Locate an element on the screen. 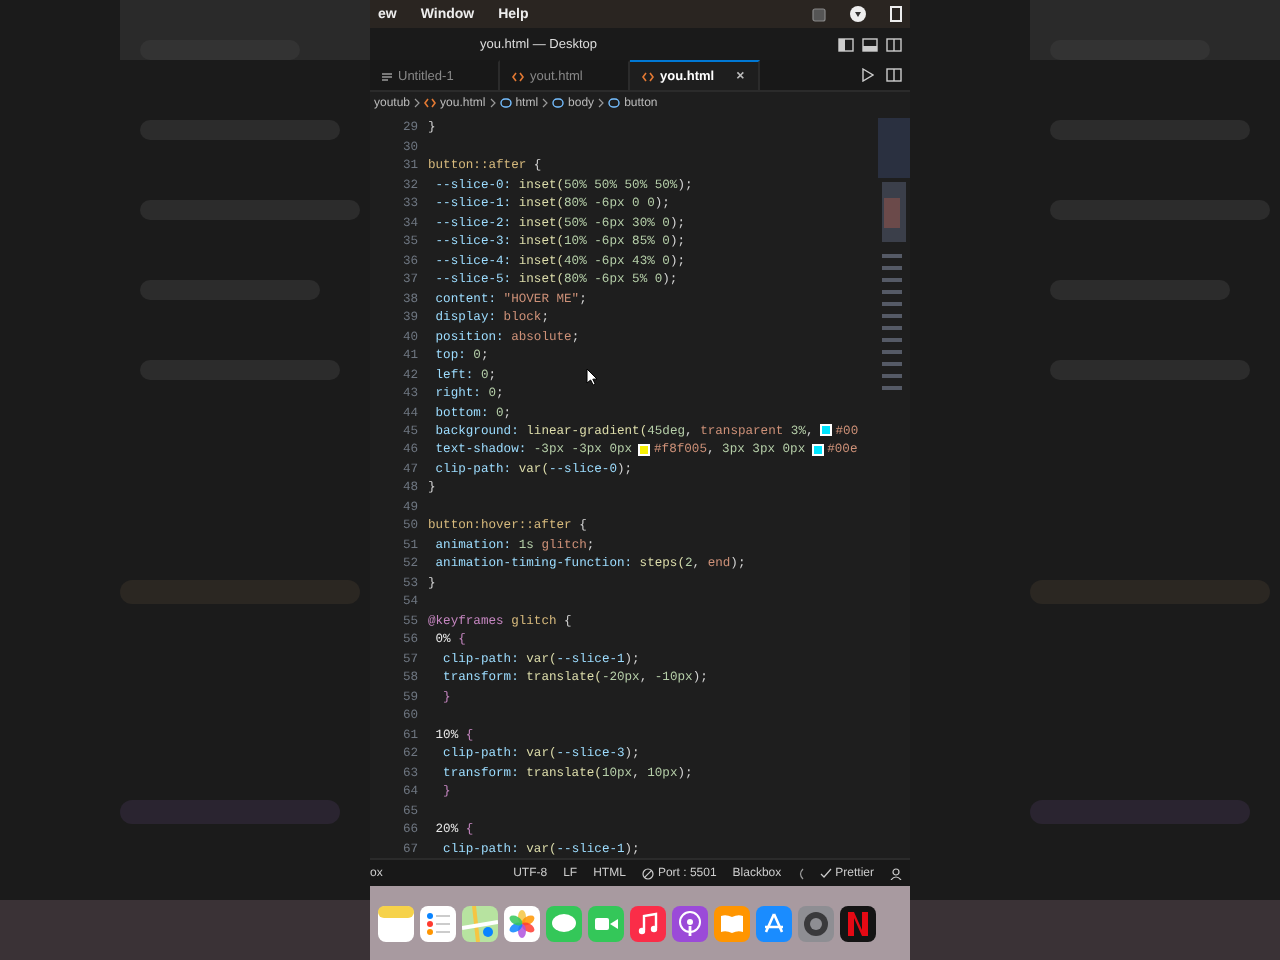 Image resolution: width=1280 pixels, height=960 pixels. panel-toggle-icon is located at coordinates (870, 44).